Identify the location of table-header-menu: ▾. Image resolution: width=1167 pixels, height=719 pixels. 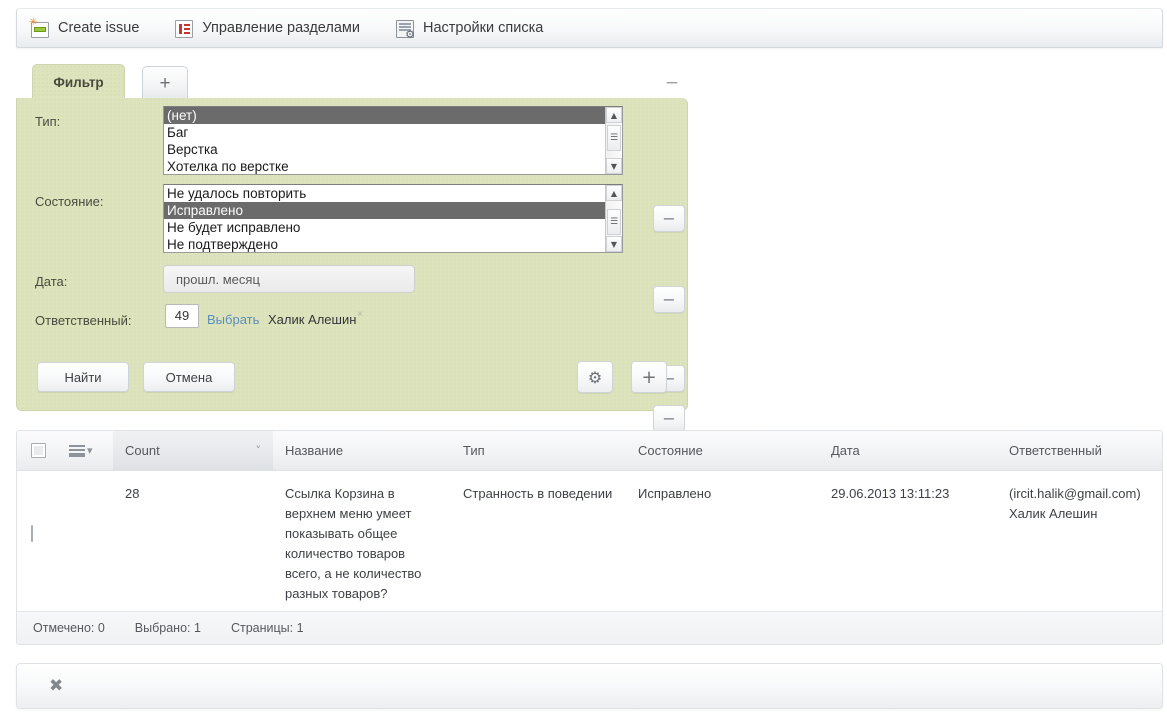
(87, 450).